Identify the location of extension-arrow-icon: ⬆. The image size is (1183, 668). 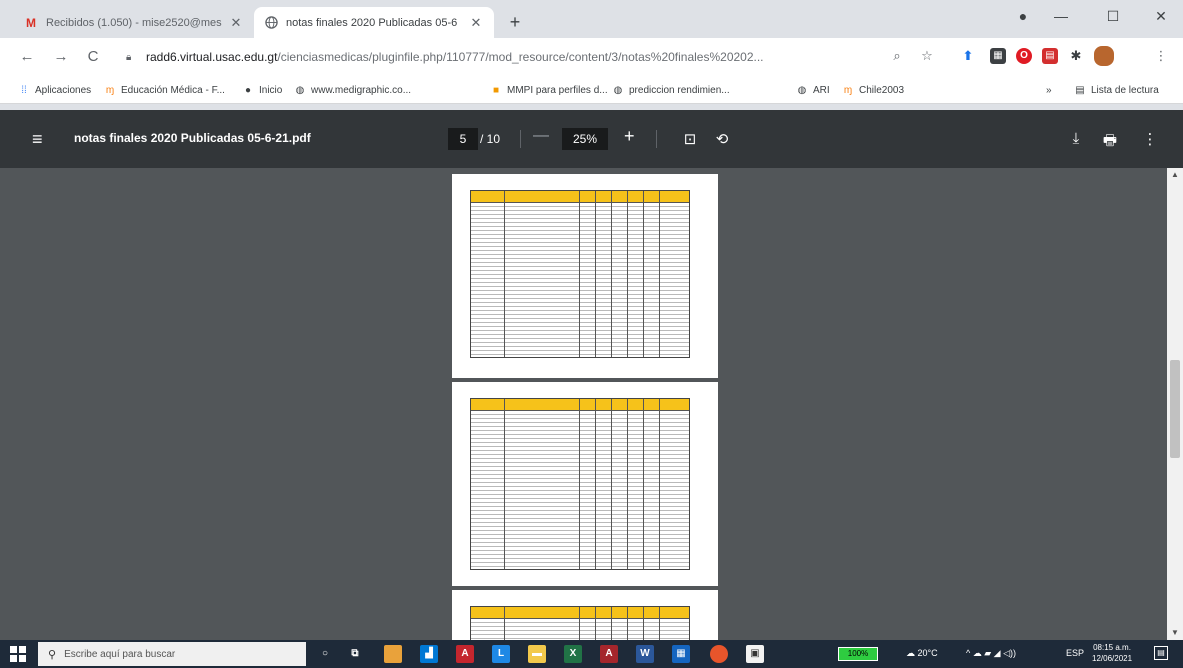
(968, 56).